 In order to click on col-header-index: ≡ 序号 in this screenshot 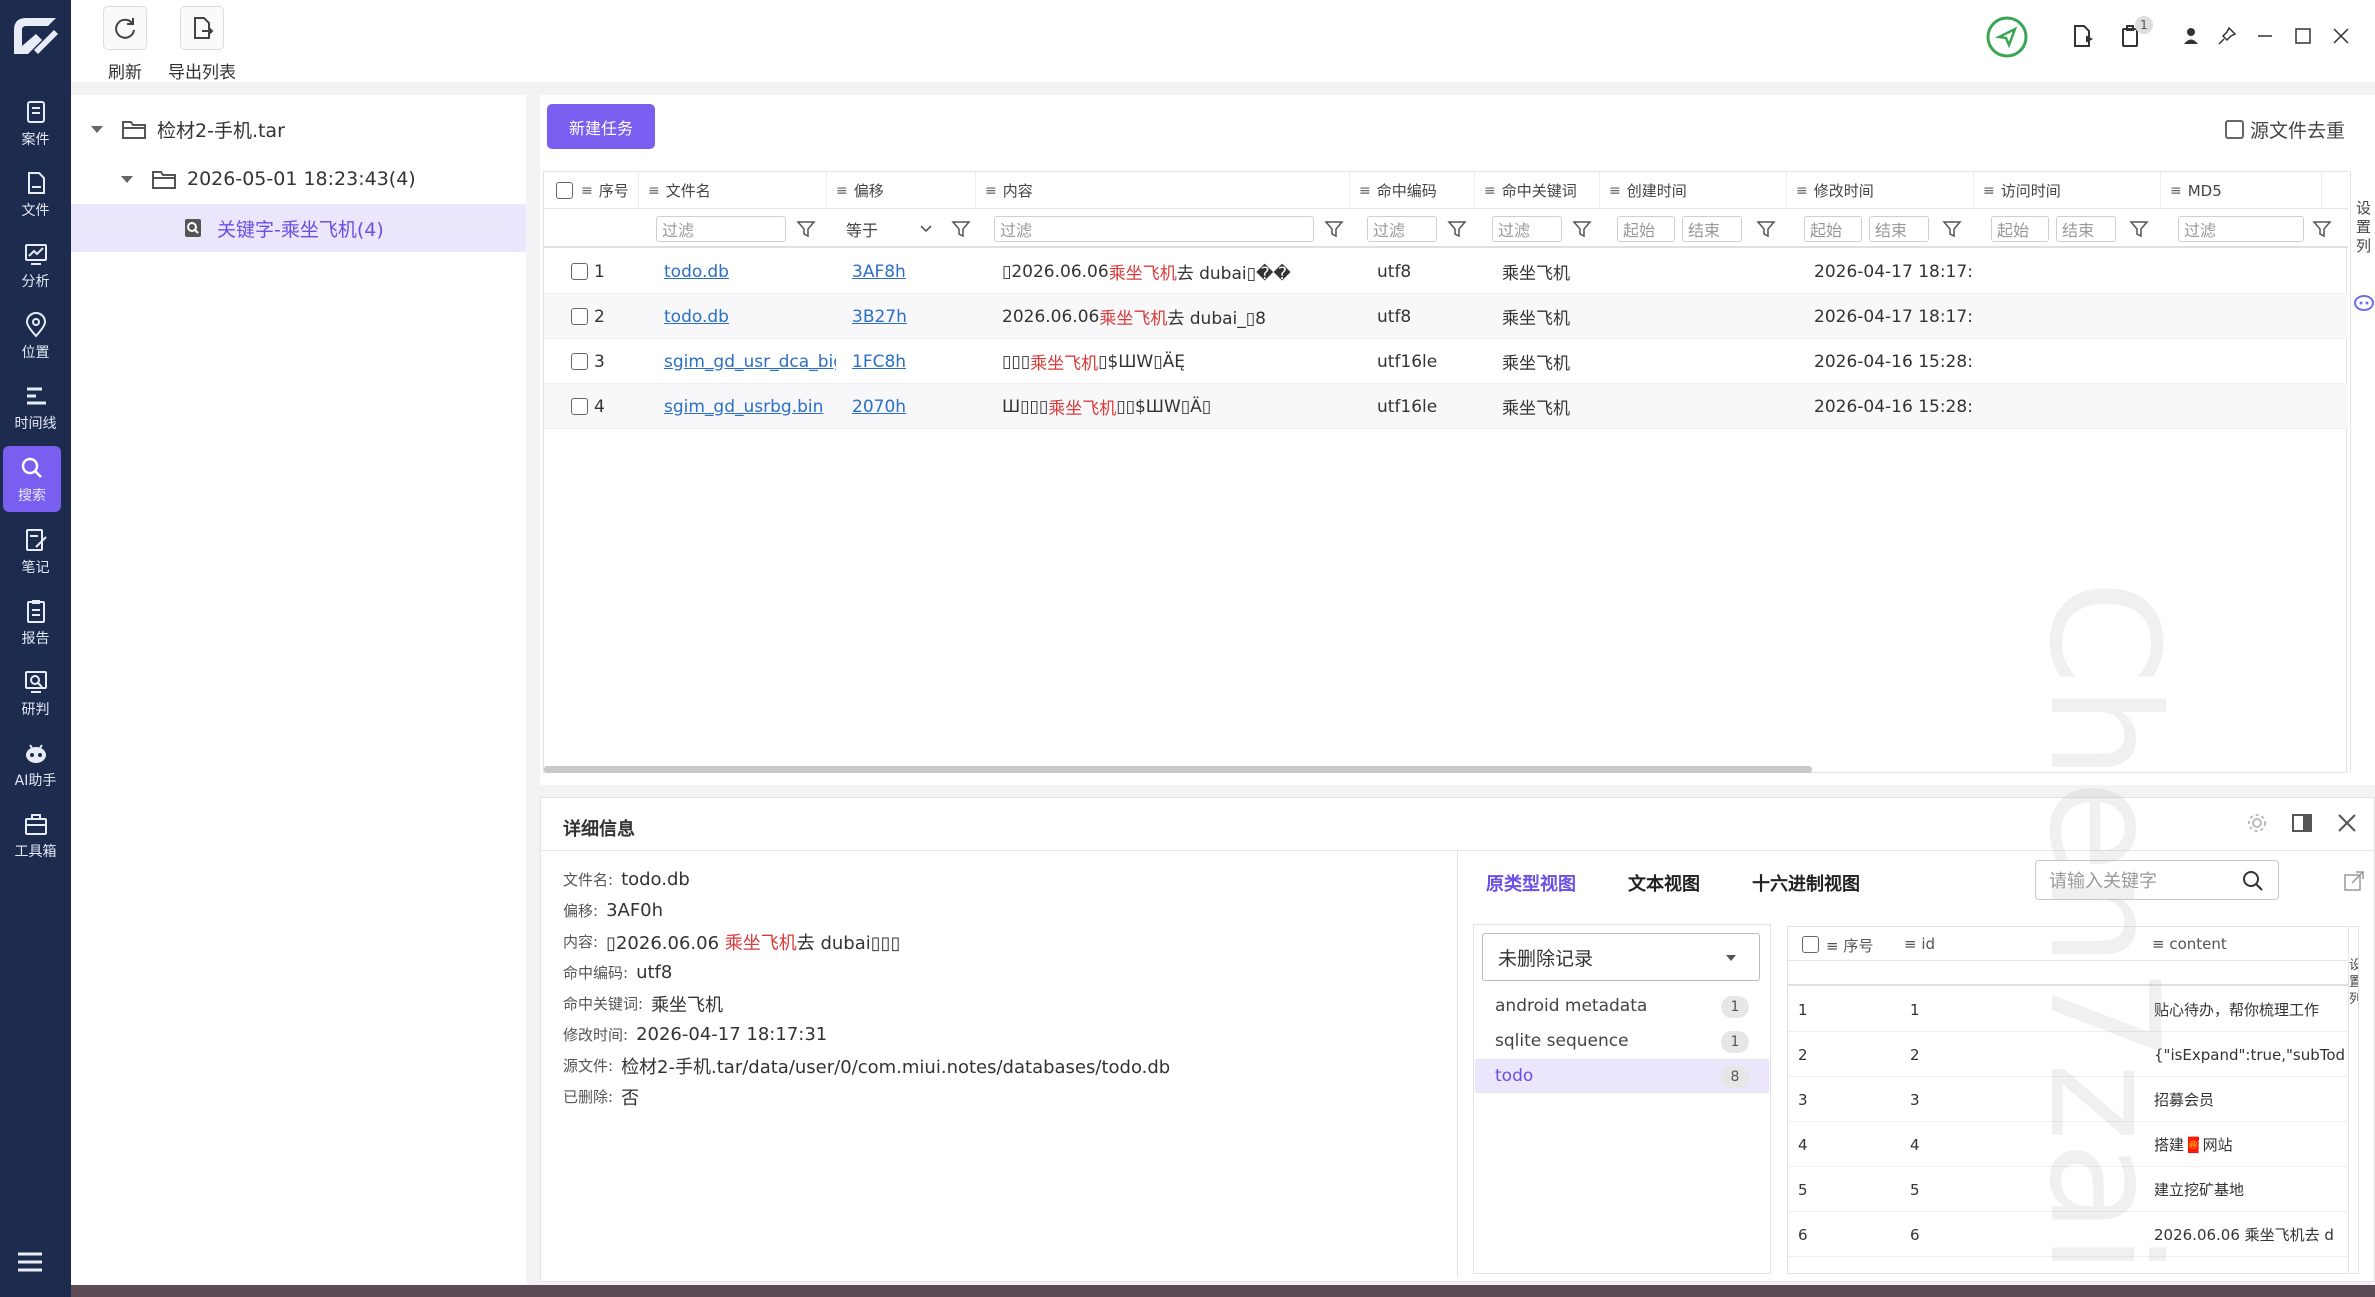, I will do `click(591, 190)`.